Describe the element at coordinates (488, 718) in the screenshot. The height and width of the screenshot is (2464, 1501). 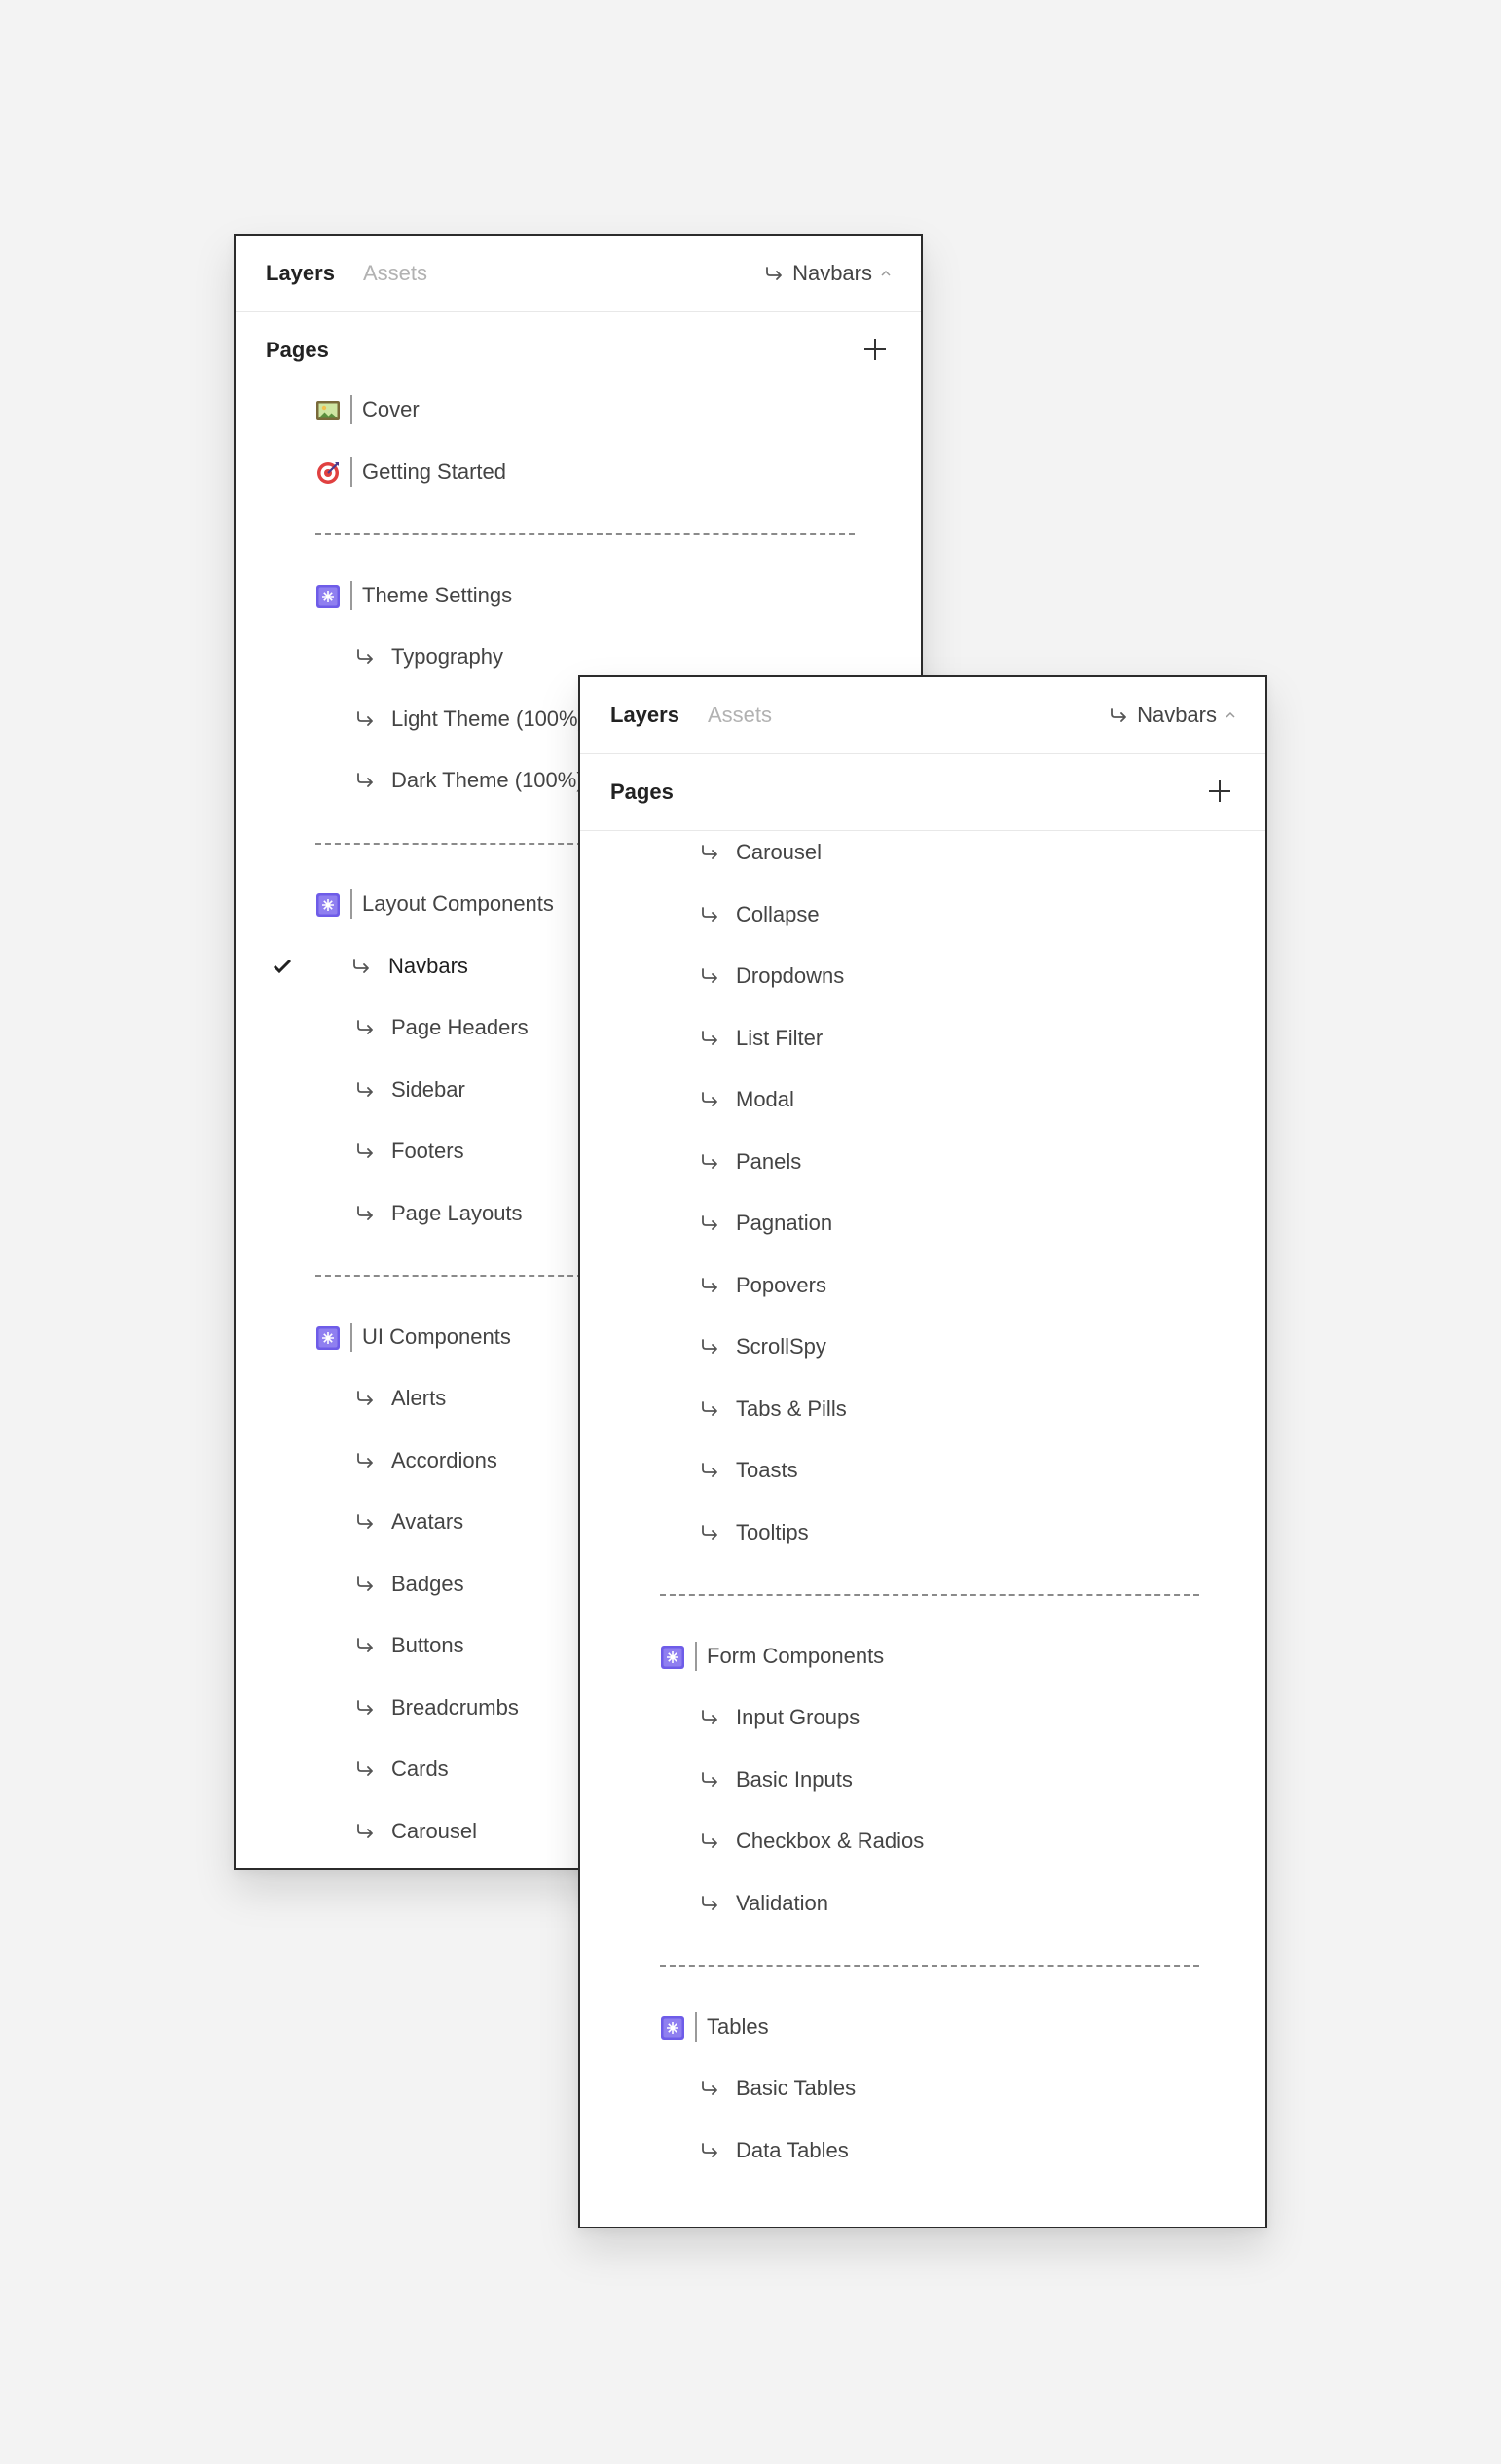
I see `page-label: Light Theme (100%)` at that location.